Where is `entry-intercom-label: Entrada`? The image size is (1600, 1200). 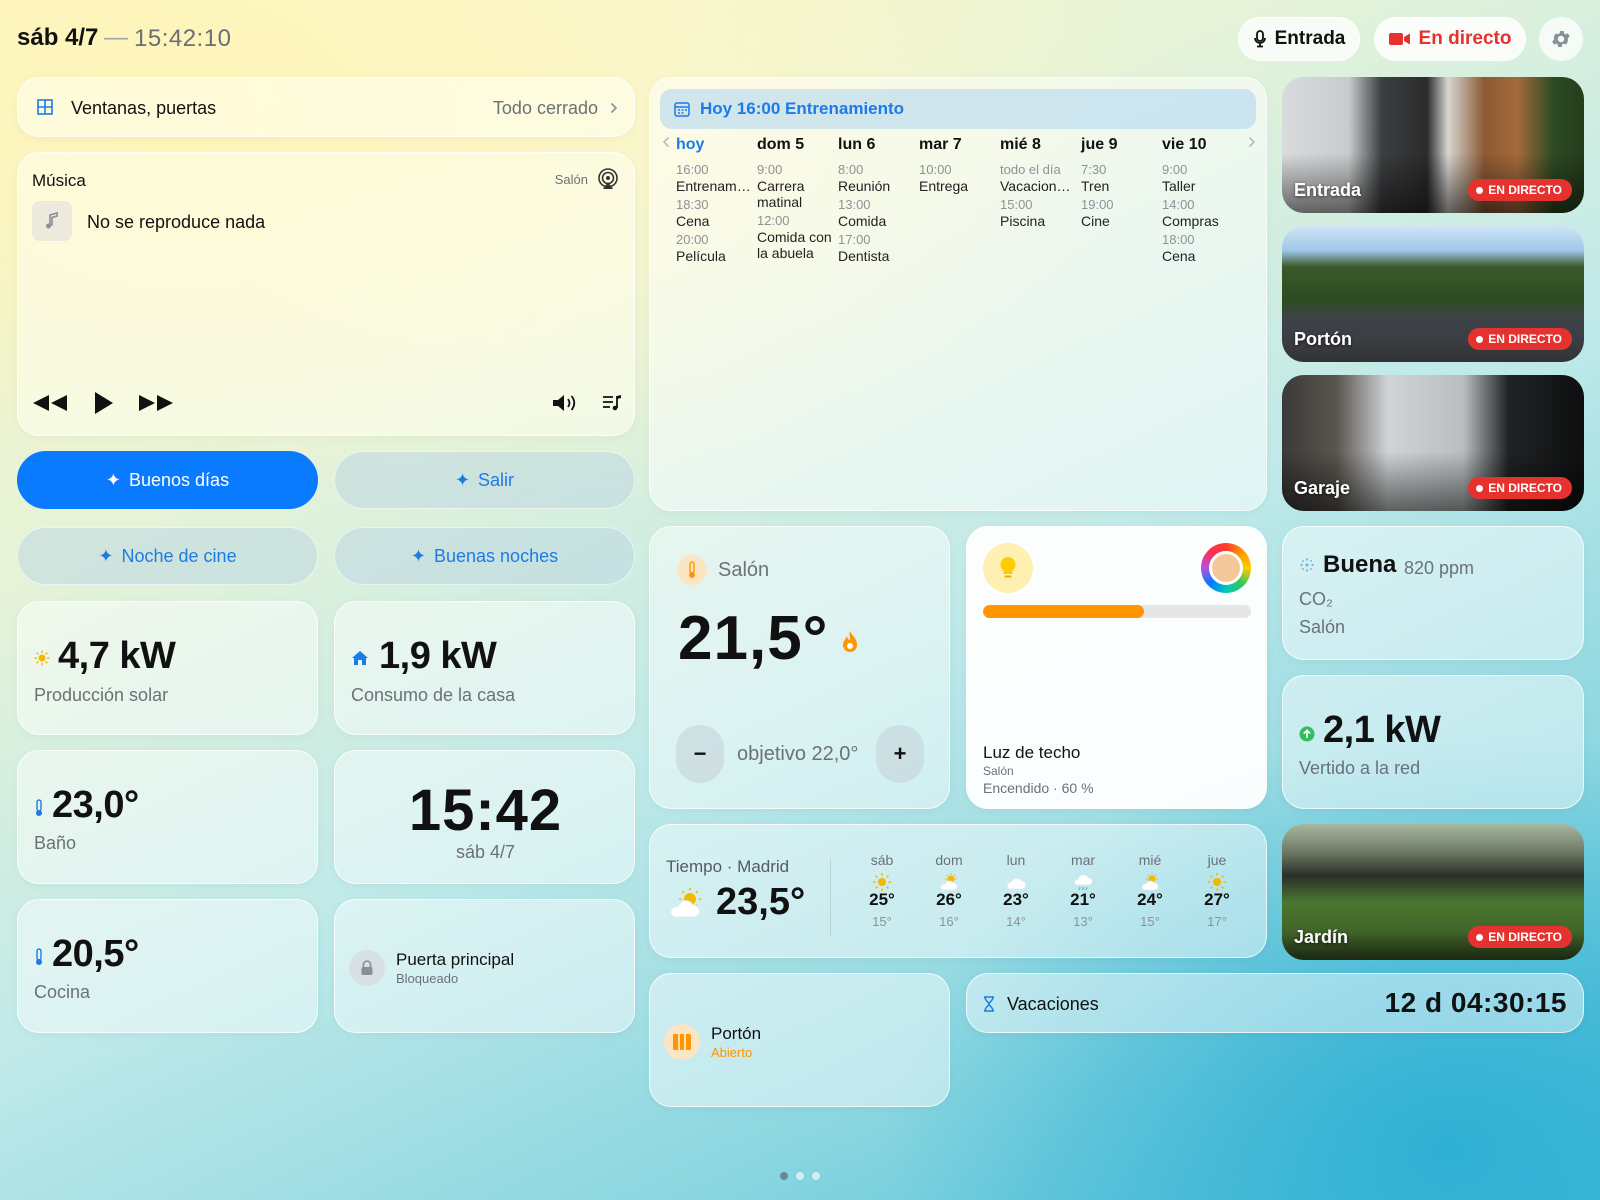
entry-intercom-label: Entrada is located at coordinates (1310, 38).